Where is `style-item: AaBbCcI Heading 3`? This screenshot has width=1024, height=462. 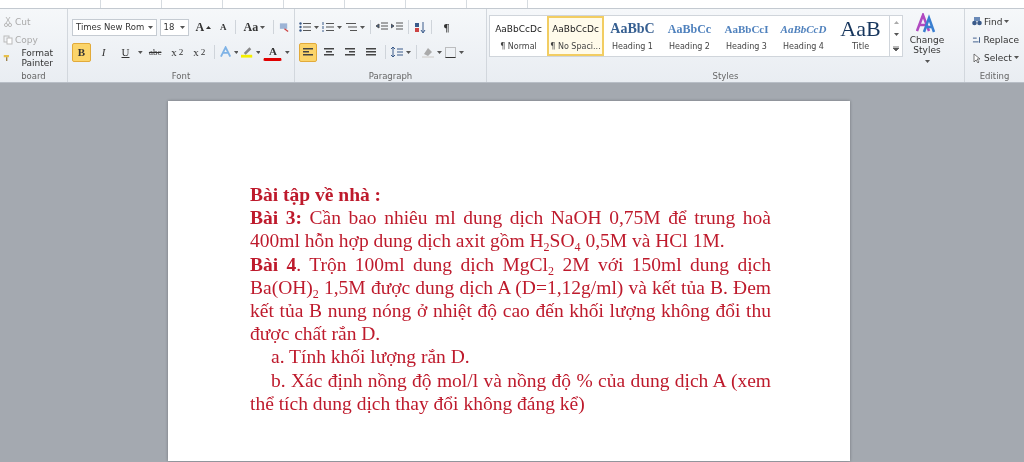 style-item: AaBbCcI Heading 3 is located at coordinates (746, 36).